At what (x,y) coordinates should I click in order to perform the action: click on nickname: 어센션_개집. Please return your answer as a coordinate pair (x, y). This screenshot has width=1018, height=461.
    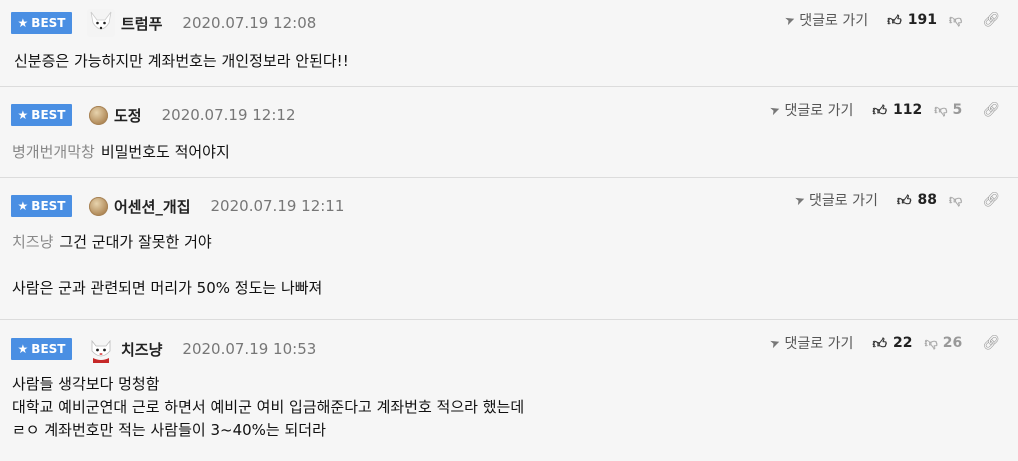
    Looking at the image, I should click on (152, 206).